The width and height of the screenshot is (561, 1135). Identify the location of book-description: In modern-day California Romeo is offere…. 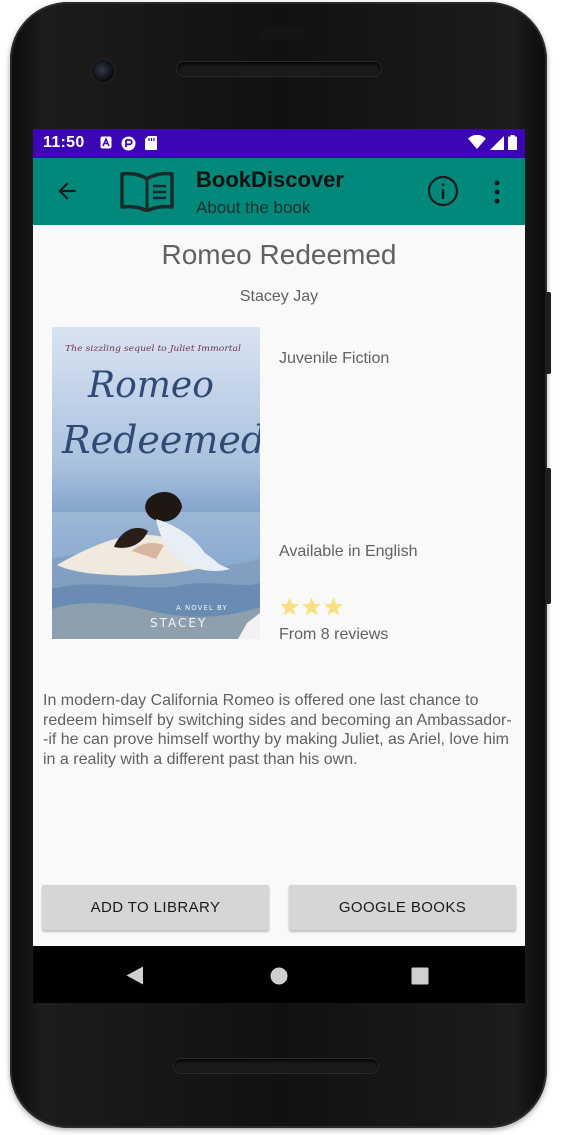
(277, 730).